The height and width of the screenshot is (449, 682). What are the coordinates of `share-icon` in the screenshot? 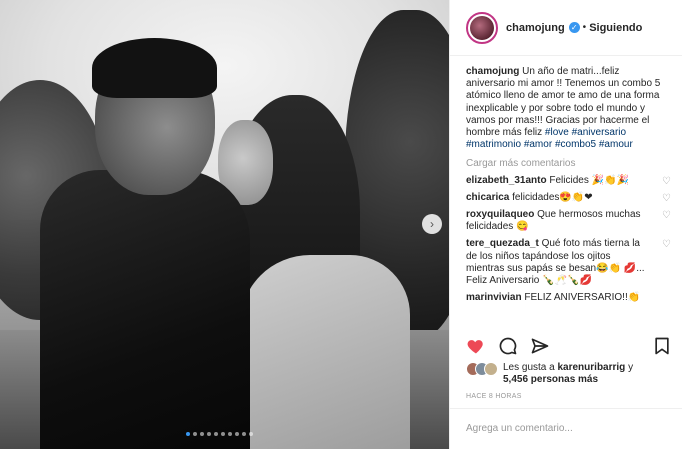 It's located at (540, 346).